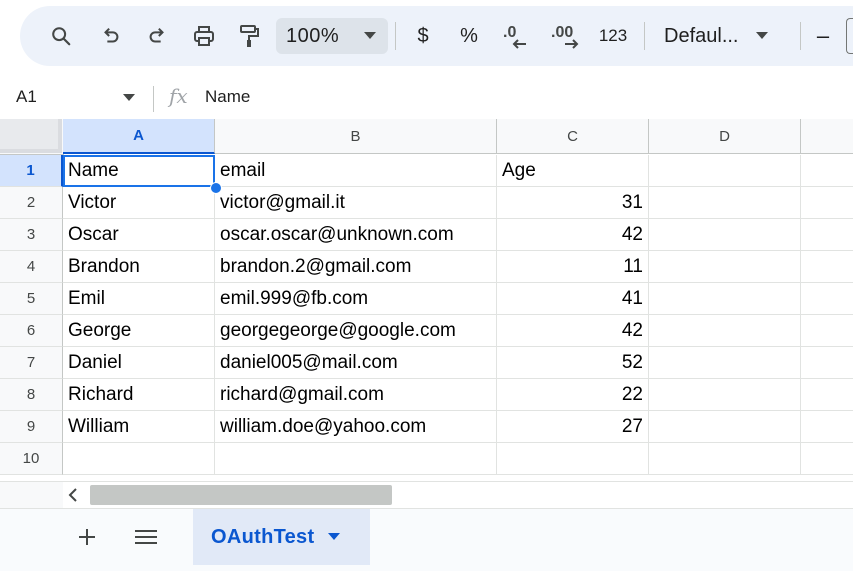 The image size is (853, 571). I want to click on row-header: 8, so click(31, 395).